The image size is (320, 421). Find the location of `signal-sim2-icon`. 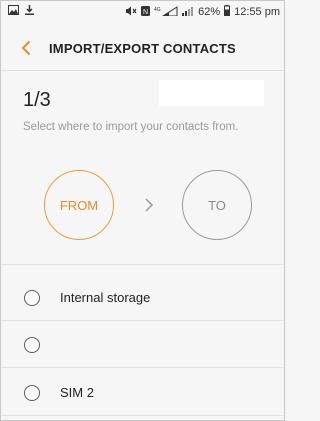

signal-sim2-icon is located at coordinates (188, 12).